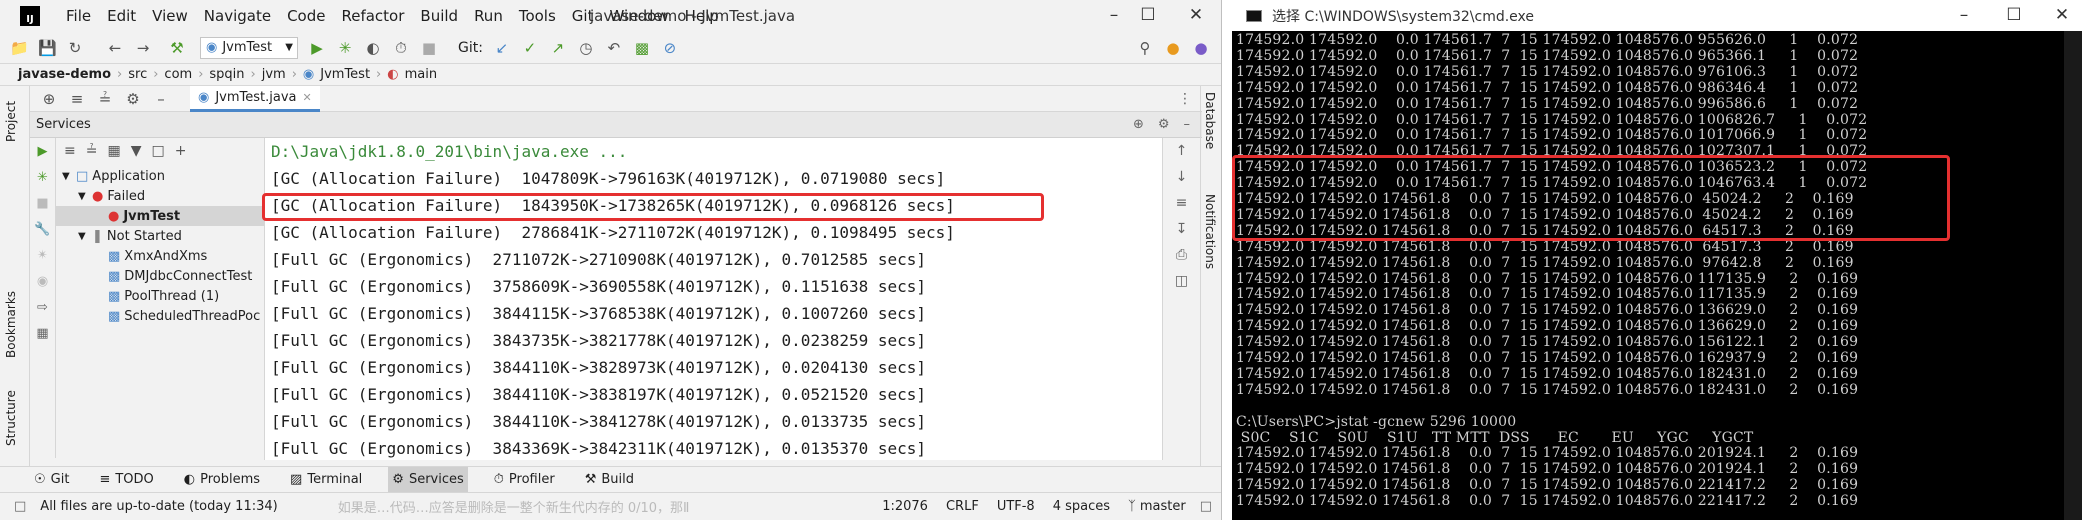 Image resolution: width=2082 pixels, height=520 pixels. Describe the element at coordinates (42, 281) in the screenshot. I see `camera-icon: ◉` at that location.